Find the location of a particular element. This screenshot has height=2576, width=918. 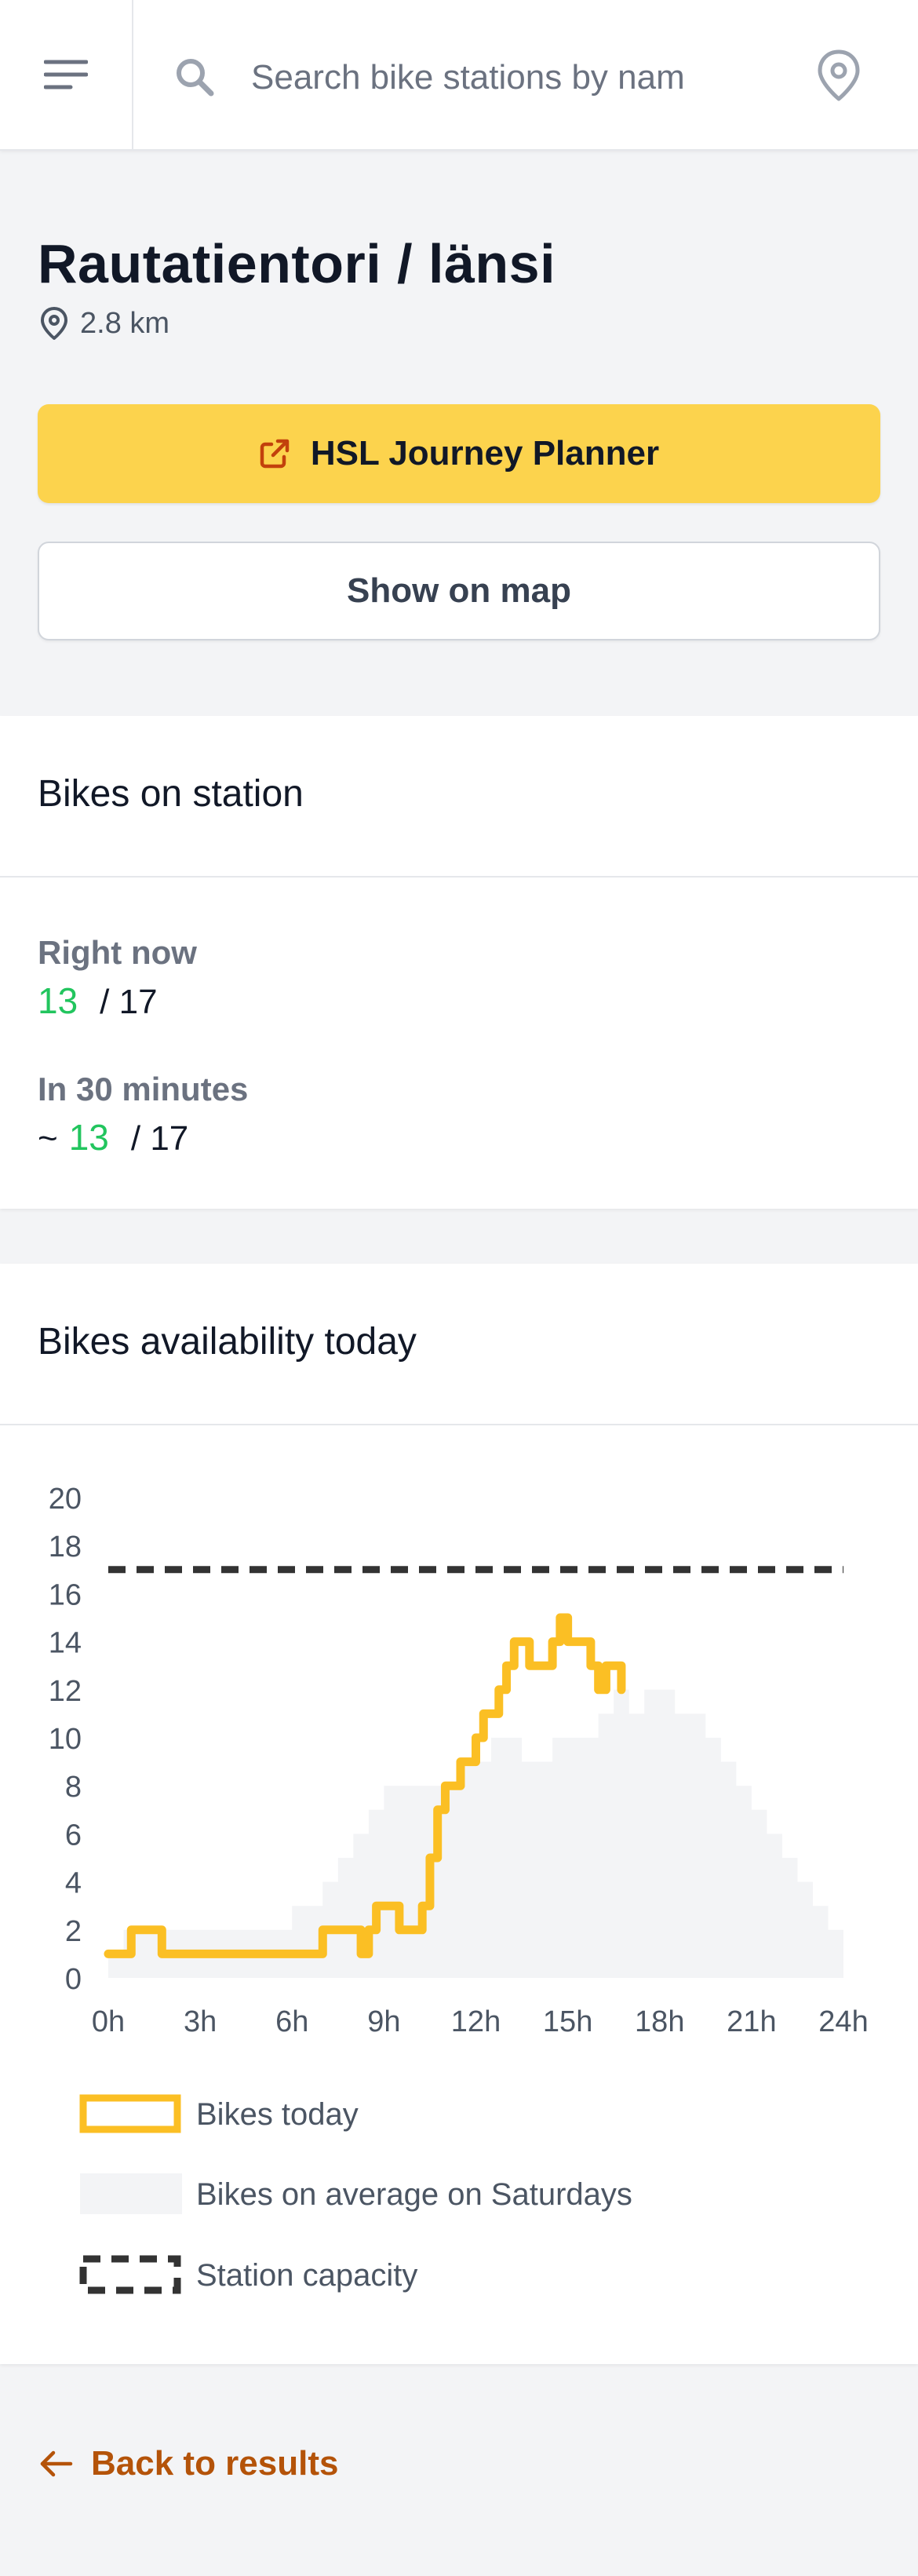

right-now-count: 13 is located at coordinates (58, 1000).